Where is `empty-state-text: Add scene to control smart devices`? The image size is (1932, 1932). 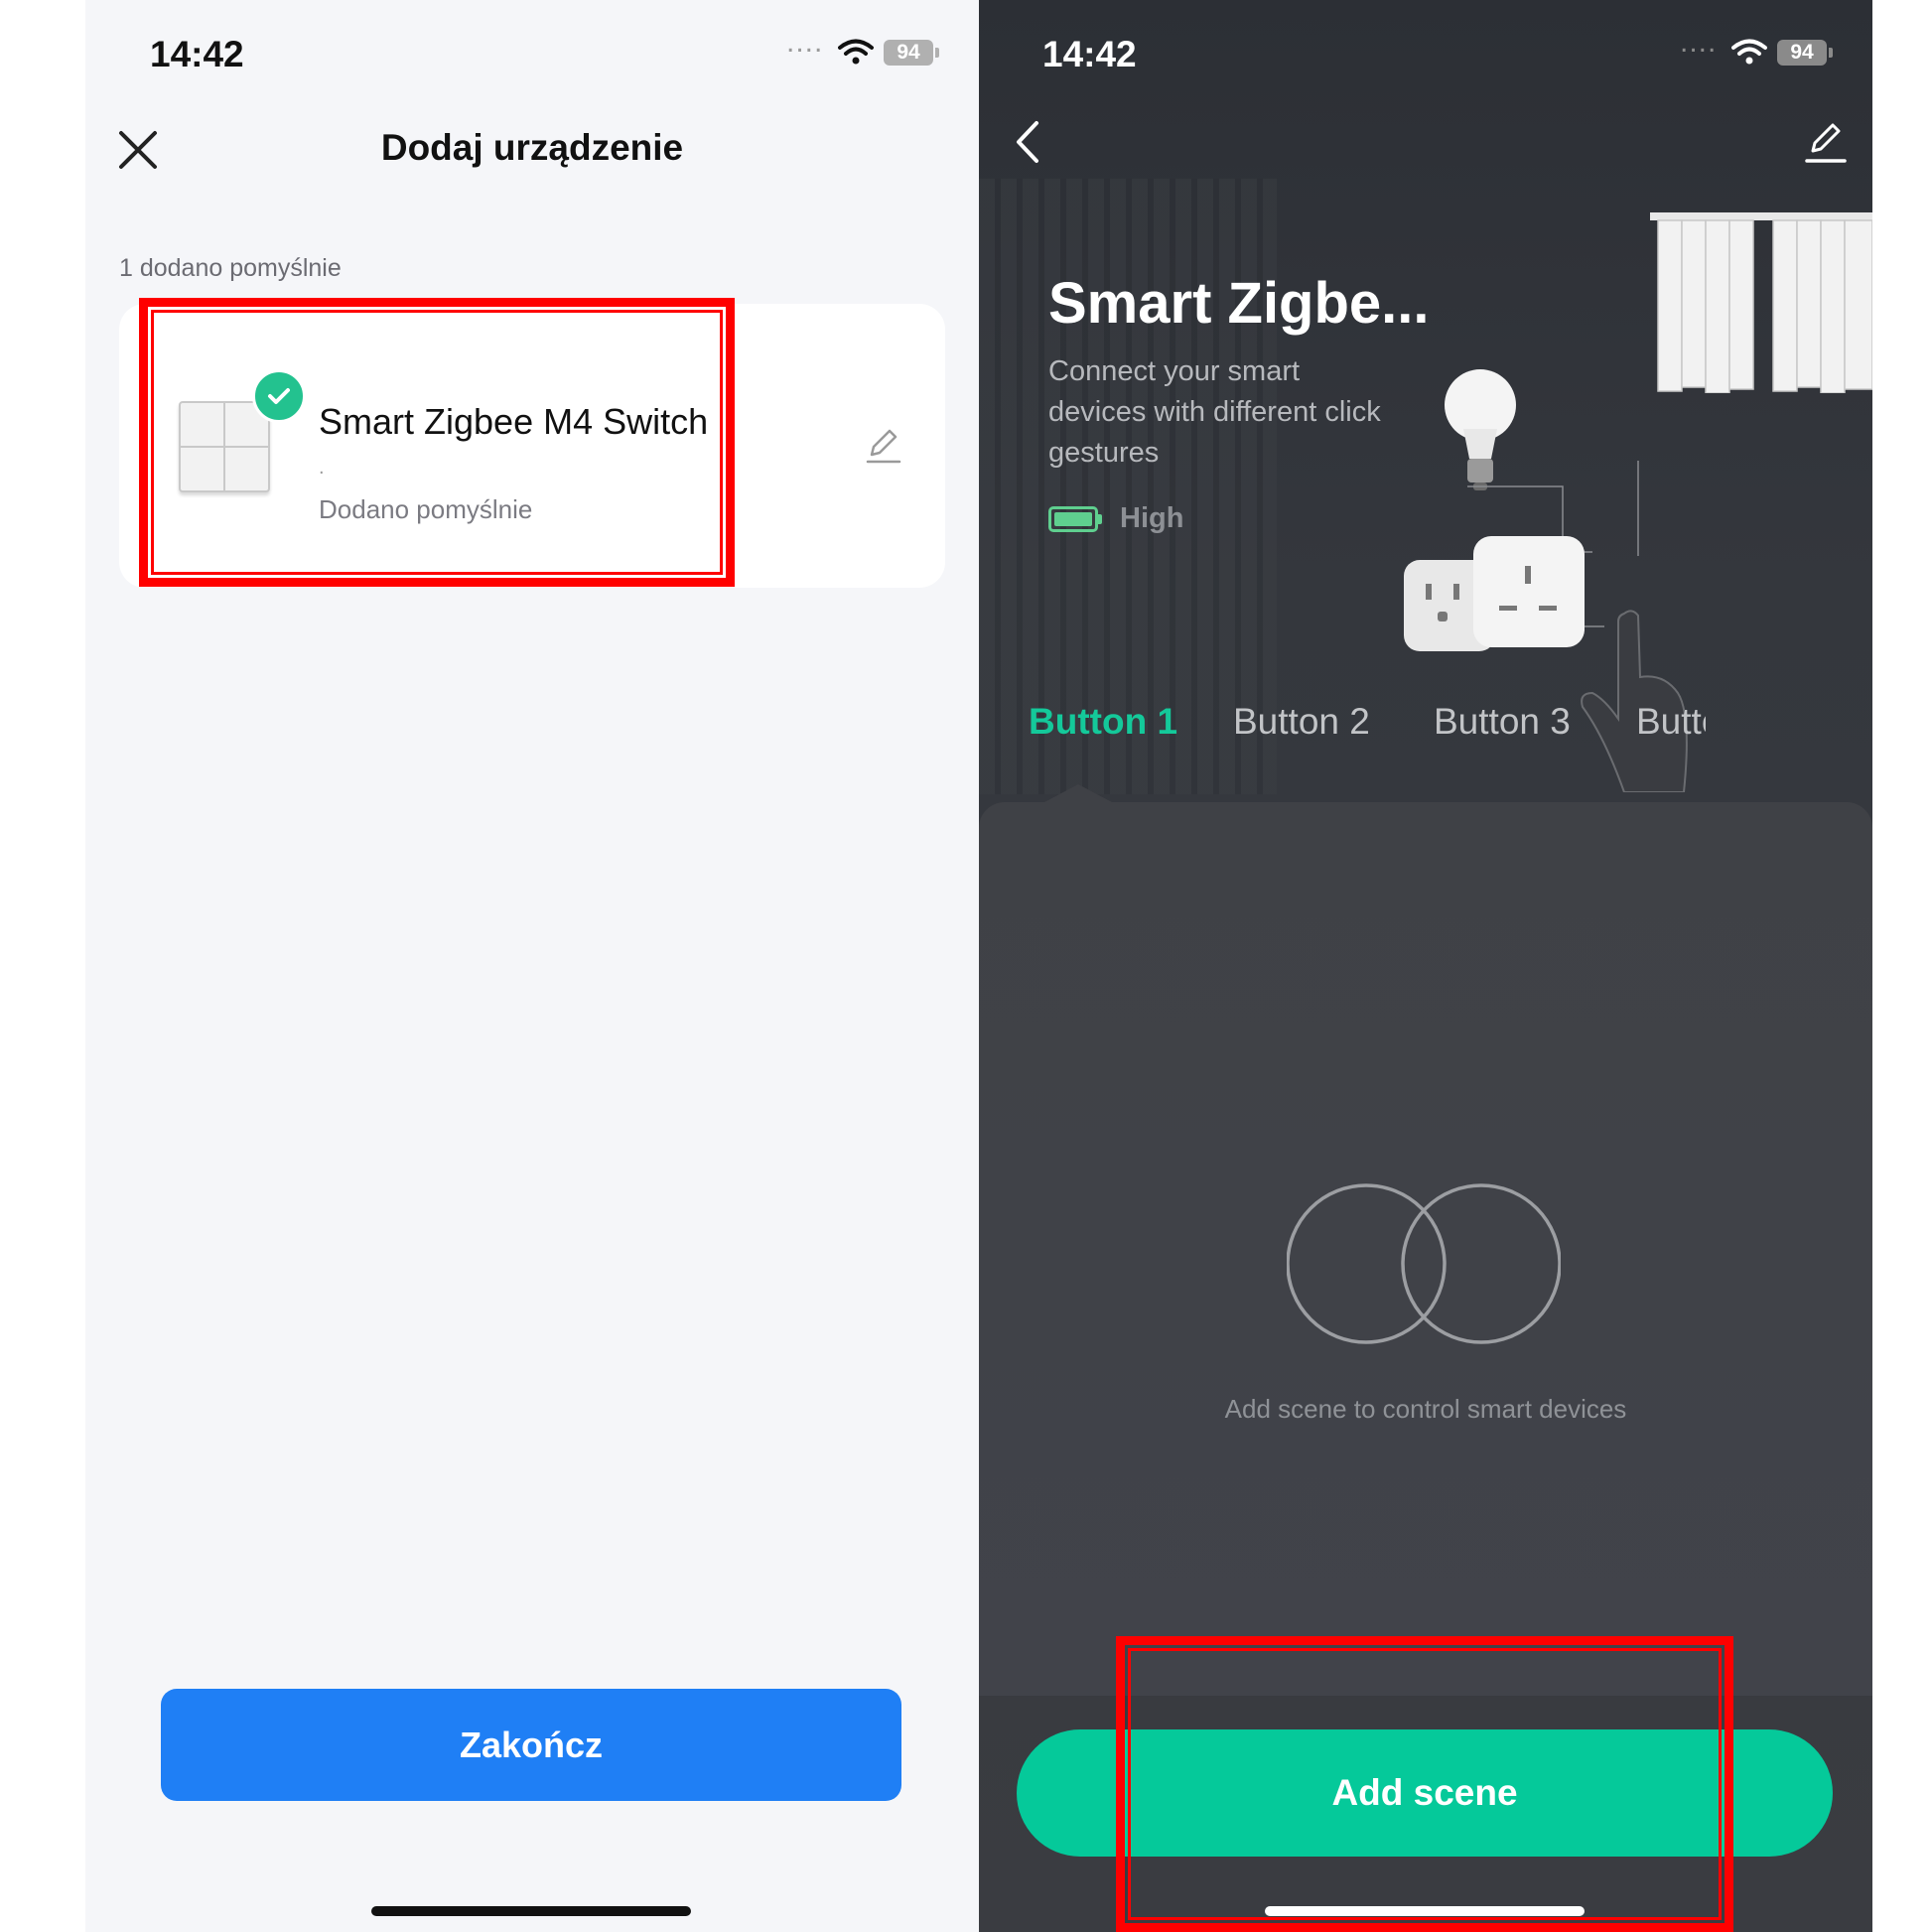 empty-state-text: Add scene to control smart devices is located at coordinates (1425, 1409).